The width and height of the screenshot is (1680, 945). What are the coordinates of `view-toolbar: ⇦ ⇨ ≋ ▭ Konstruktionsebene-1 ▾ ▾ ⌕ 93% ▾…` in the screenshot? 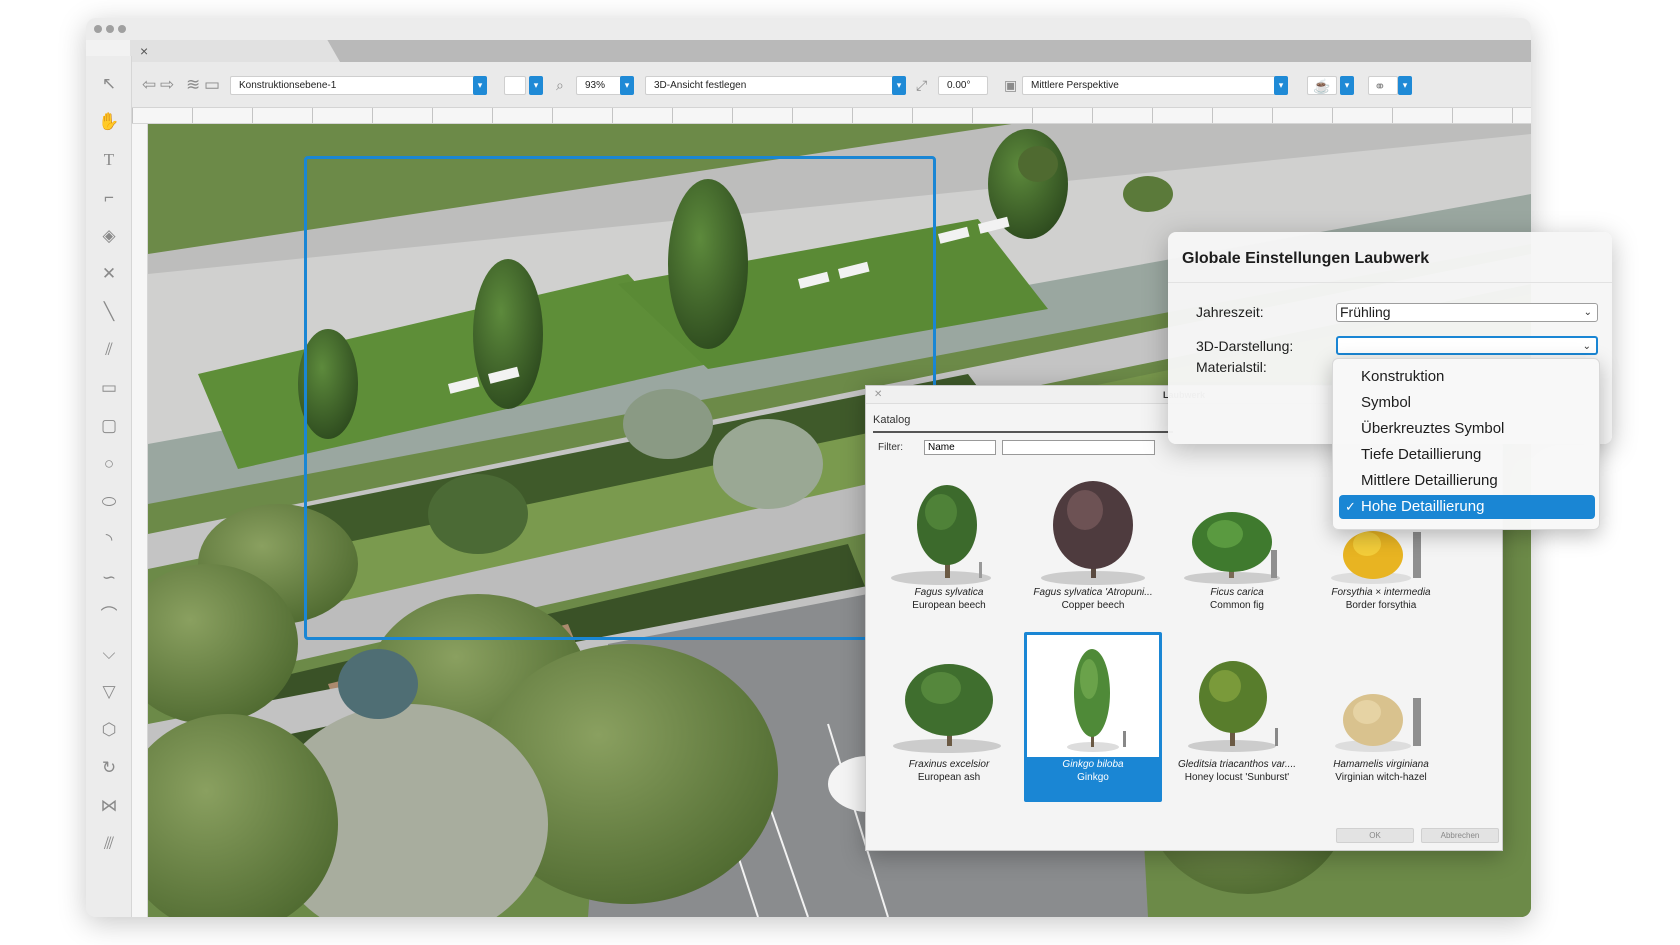 It's located at (831, 85).